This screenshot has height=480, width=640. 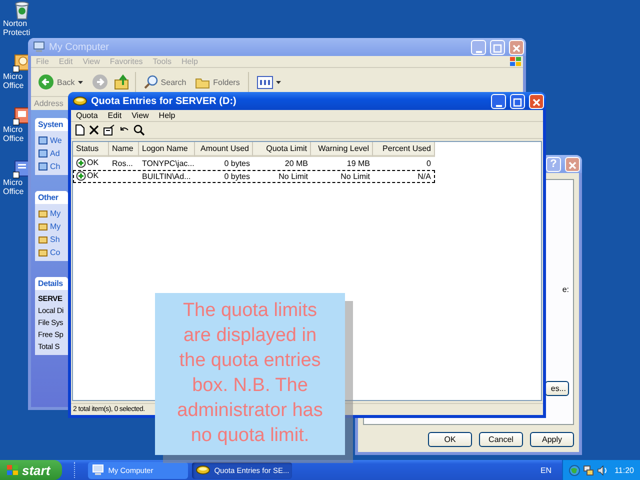 I want to click on language-indicator: EN, so click(x=546, y=470).